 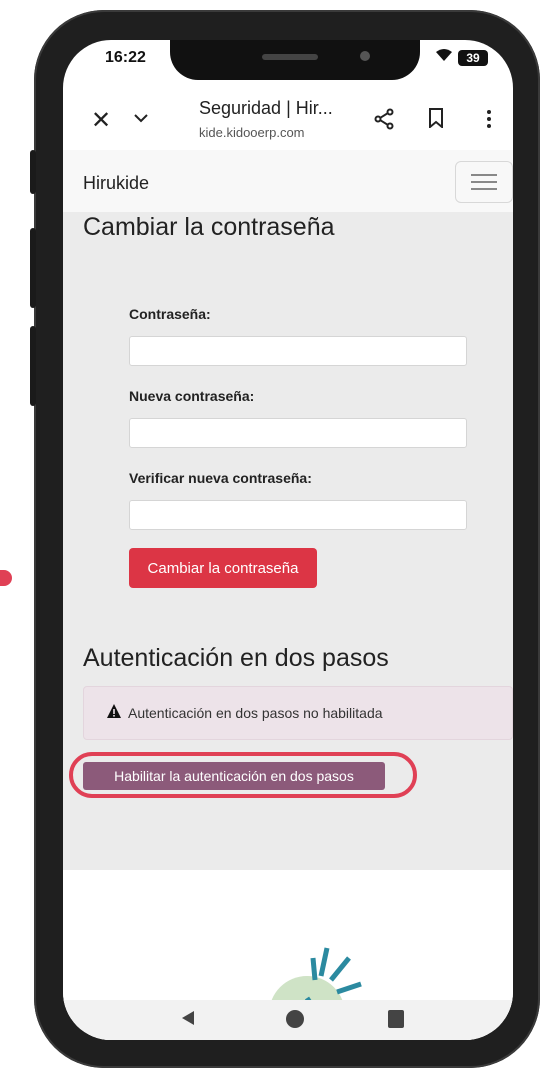 What do you see at coordinates (125, 57) in the screenshot?
I see `status-time: 16:22` at bounding box center [125, 57].